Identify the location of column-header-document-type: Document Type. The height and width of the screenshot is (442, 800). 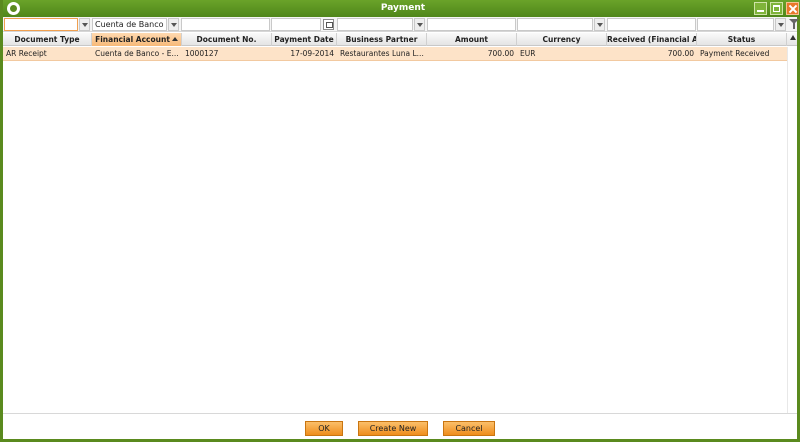
(47, 39).